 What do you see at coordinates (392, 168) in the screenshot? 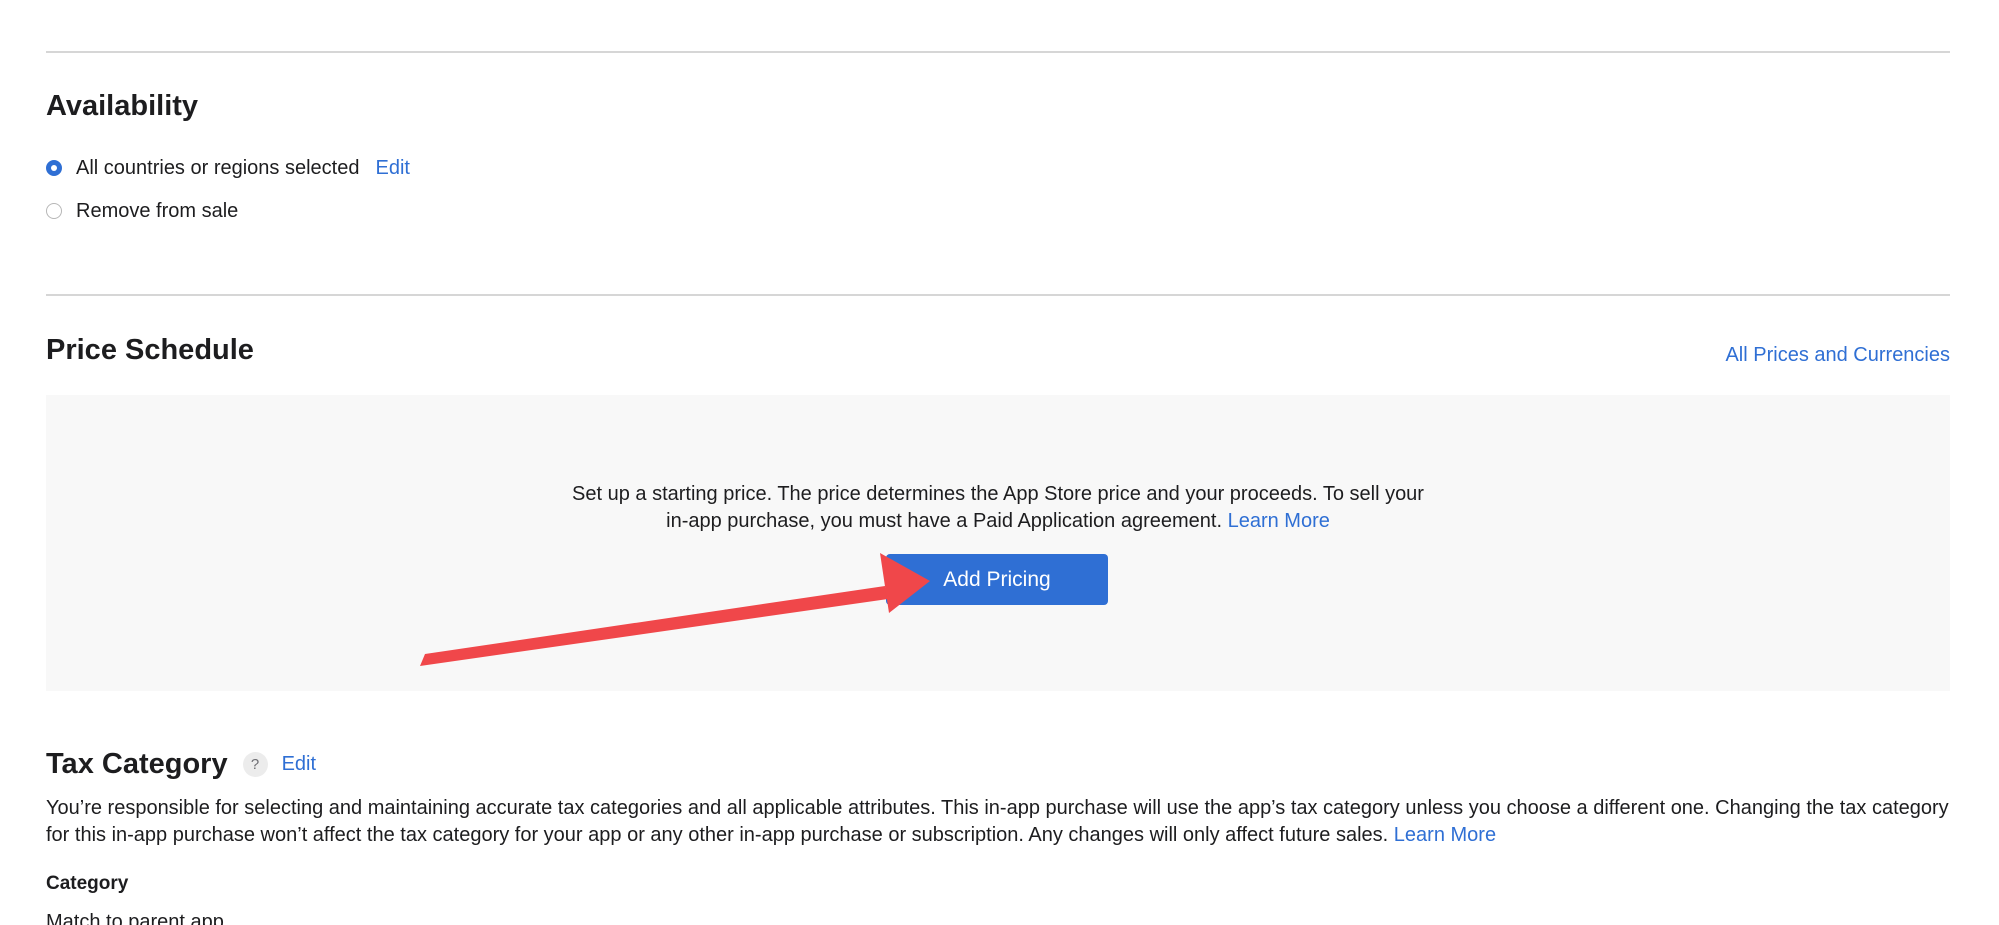
I see `edit-availability-link: Edit` at bounding box center [392, 168].